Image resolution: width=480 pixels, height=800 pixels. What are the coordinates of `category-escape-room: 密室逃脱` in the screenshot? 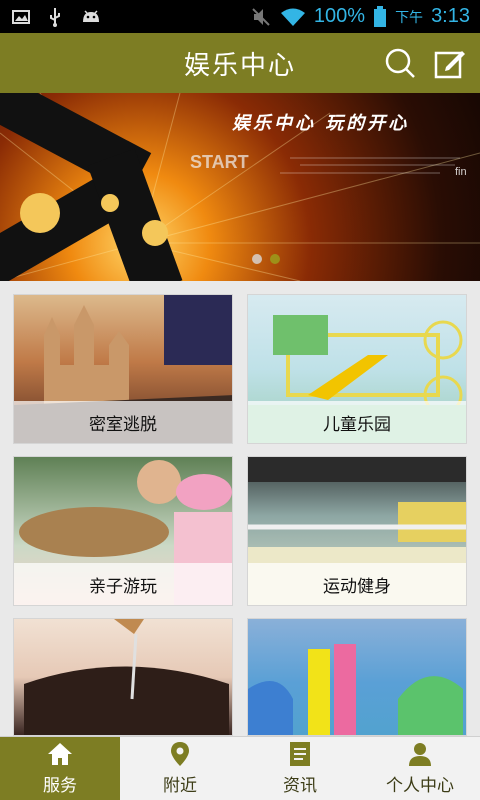 It's located at (123, 369).